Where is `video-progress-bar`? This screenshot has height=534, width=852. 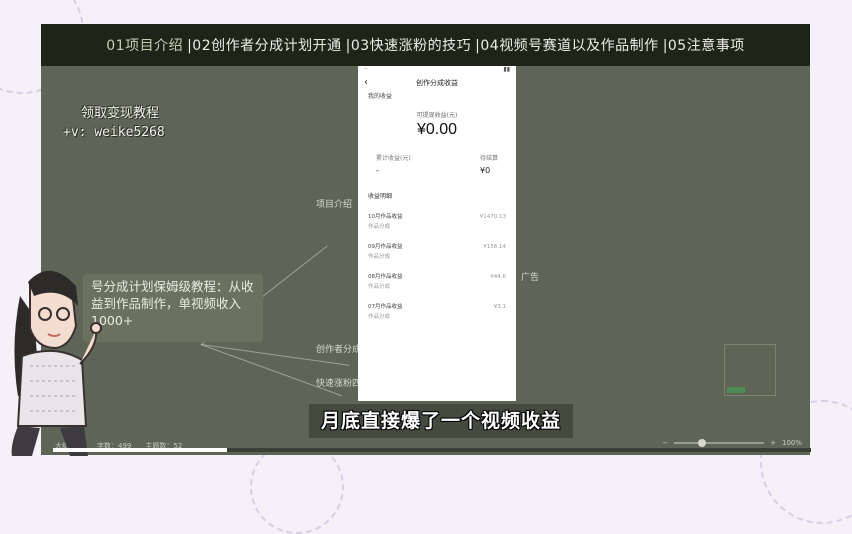
video-progress-bar is located at coordinates (432, 450).